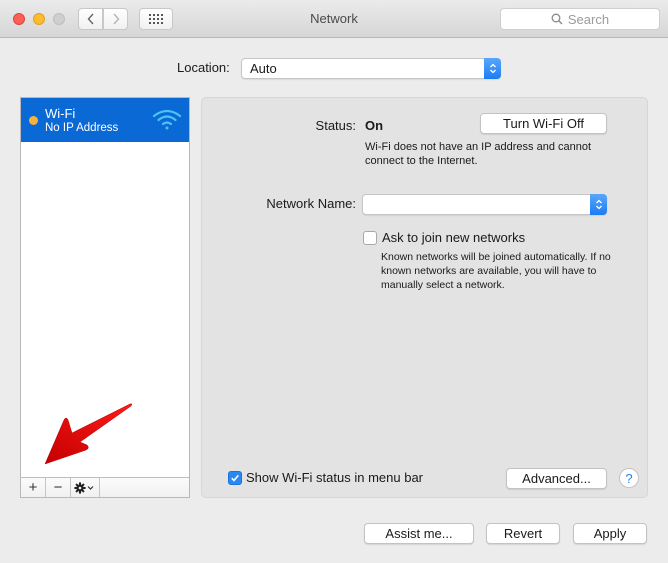 This screenshot has height=563, width=668. Describe the element at coordinates (88, 434) in the screenshot. I see `annotation-arrow-icon` at that location.